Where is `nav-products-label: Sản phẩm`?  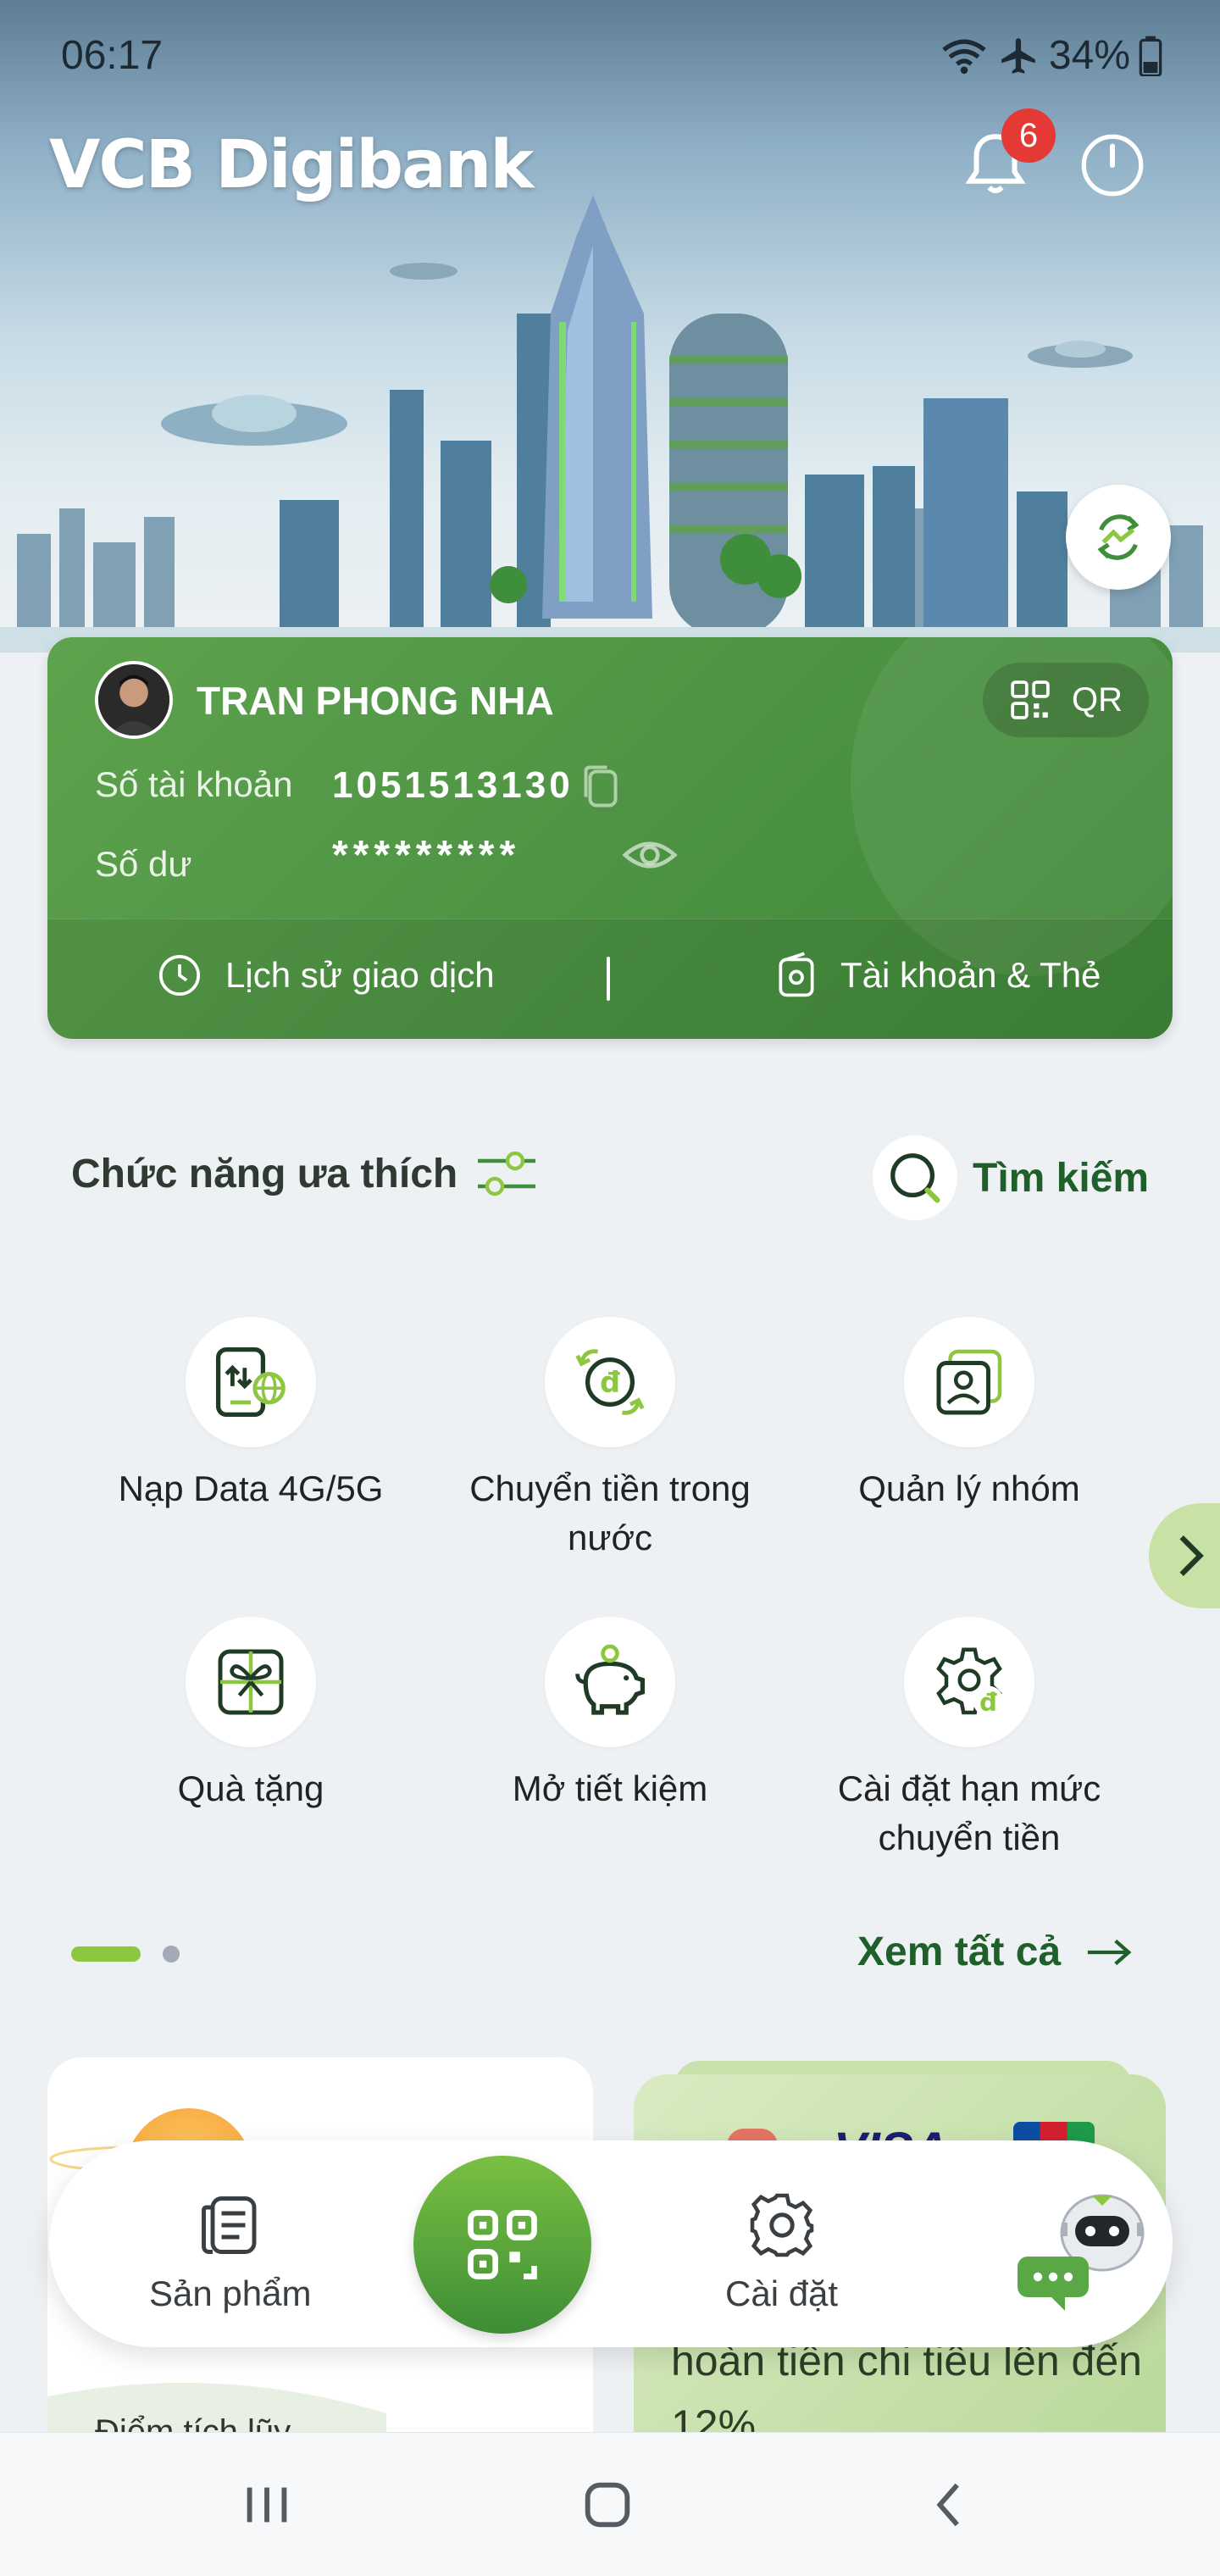 nav-products-label: Sản phẩm is located at coordinates (230, 2293).